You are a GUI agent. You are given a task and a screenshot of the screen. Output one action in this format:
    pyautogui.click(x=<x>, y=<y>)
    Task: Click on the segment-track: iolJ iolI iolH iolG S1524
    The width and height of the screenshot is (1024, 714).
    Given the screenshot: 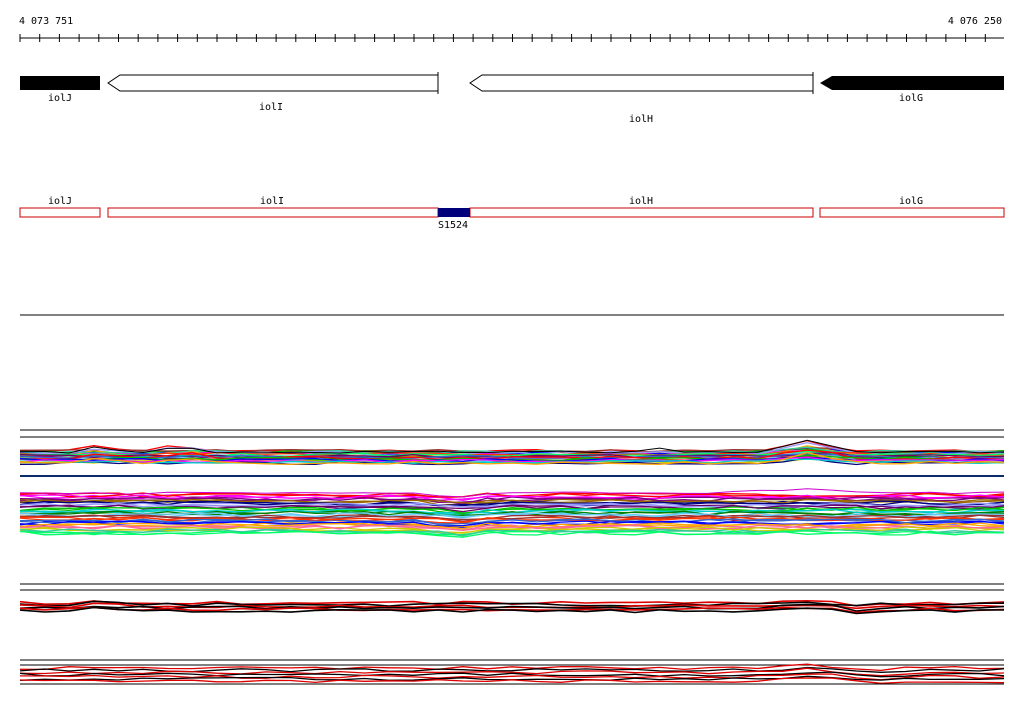 What is the action you would take?
    pyautogui.click(x=512, y=213)
    